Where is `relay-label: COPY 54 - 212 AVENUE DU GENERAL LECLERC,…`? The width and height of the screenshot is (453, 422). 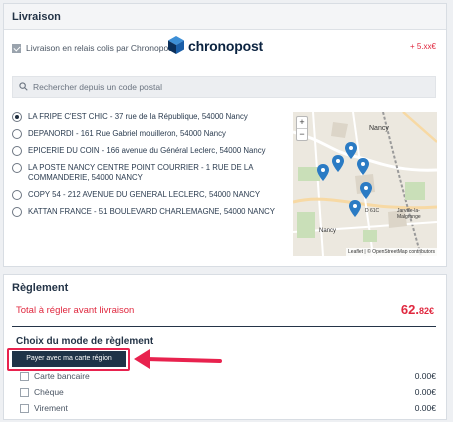
relay-label: COPY 54 - 212 AVENUE DU GENERAL LECLERC,… is located at coordinates (144, 194).